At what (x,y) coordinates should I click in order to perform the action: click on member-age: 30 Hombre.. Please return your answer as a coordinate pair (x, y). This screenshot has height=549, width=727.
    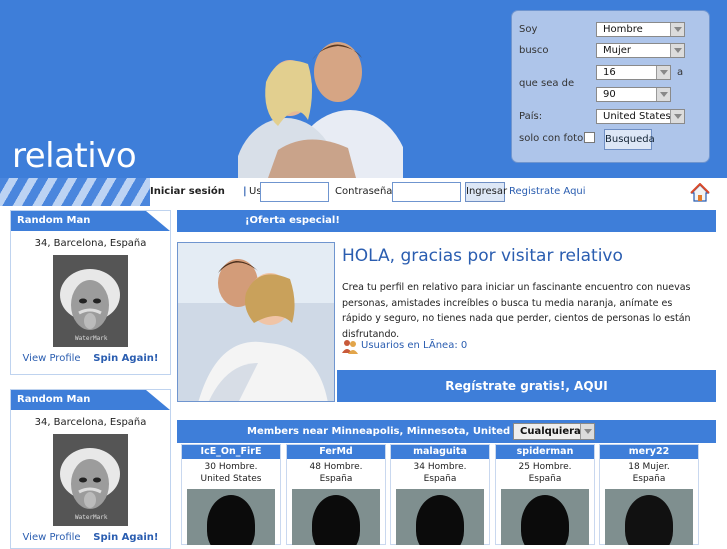
    Looking at the image, I should click on (231, 467).